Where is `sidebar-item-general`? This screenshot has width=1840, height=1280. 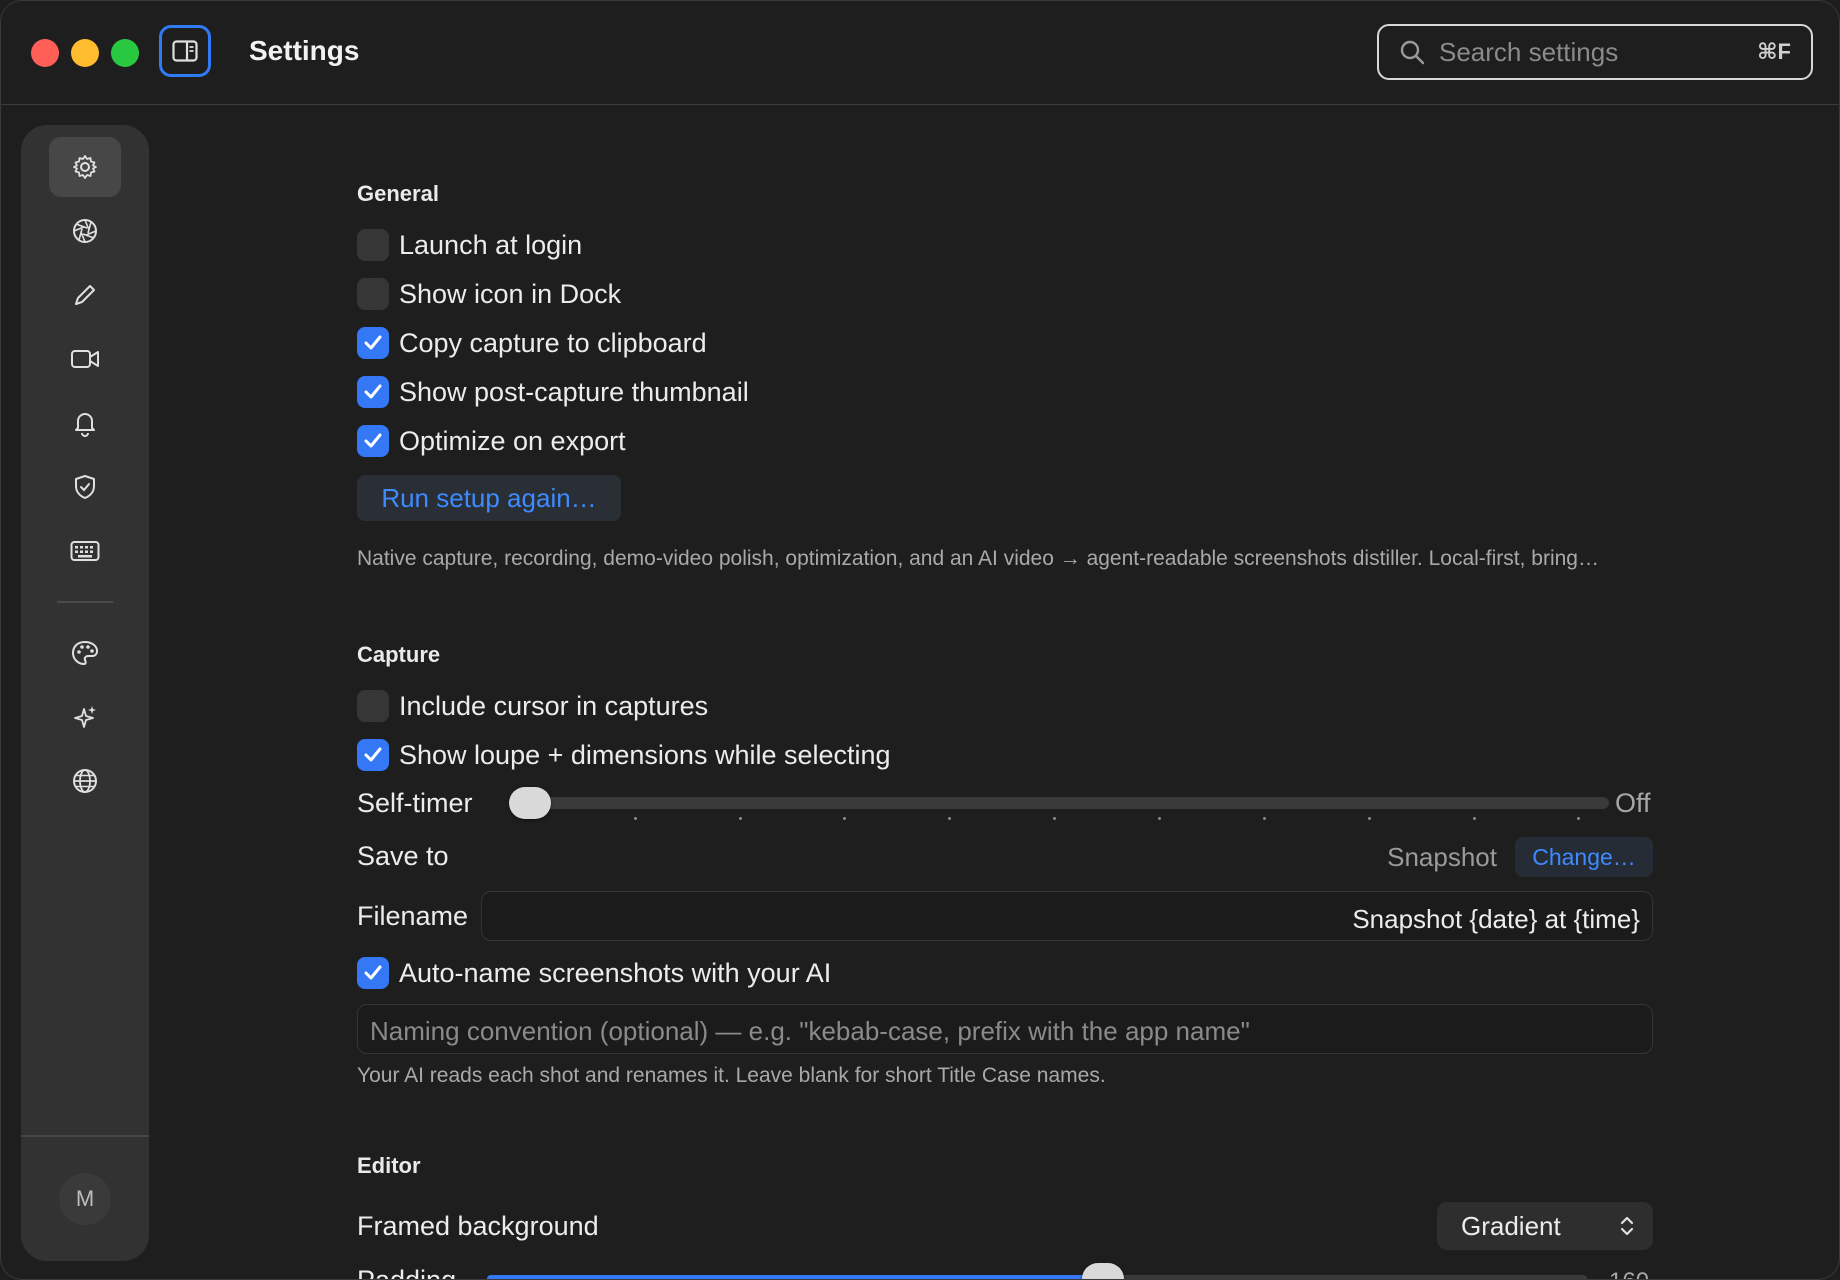
sidebar-item-general is located at coordinates (85, 167).